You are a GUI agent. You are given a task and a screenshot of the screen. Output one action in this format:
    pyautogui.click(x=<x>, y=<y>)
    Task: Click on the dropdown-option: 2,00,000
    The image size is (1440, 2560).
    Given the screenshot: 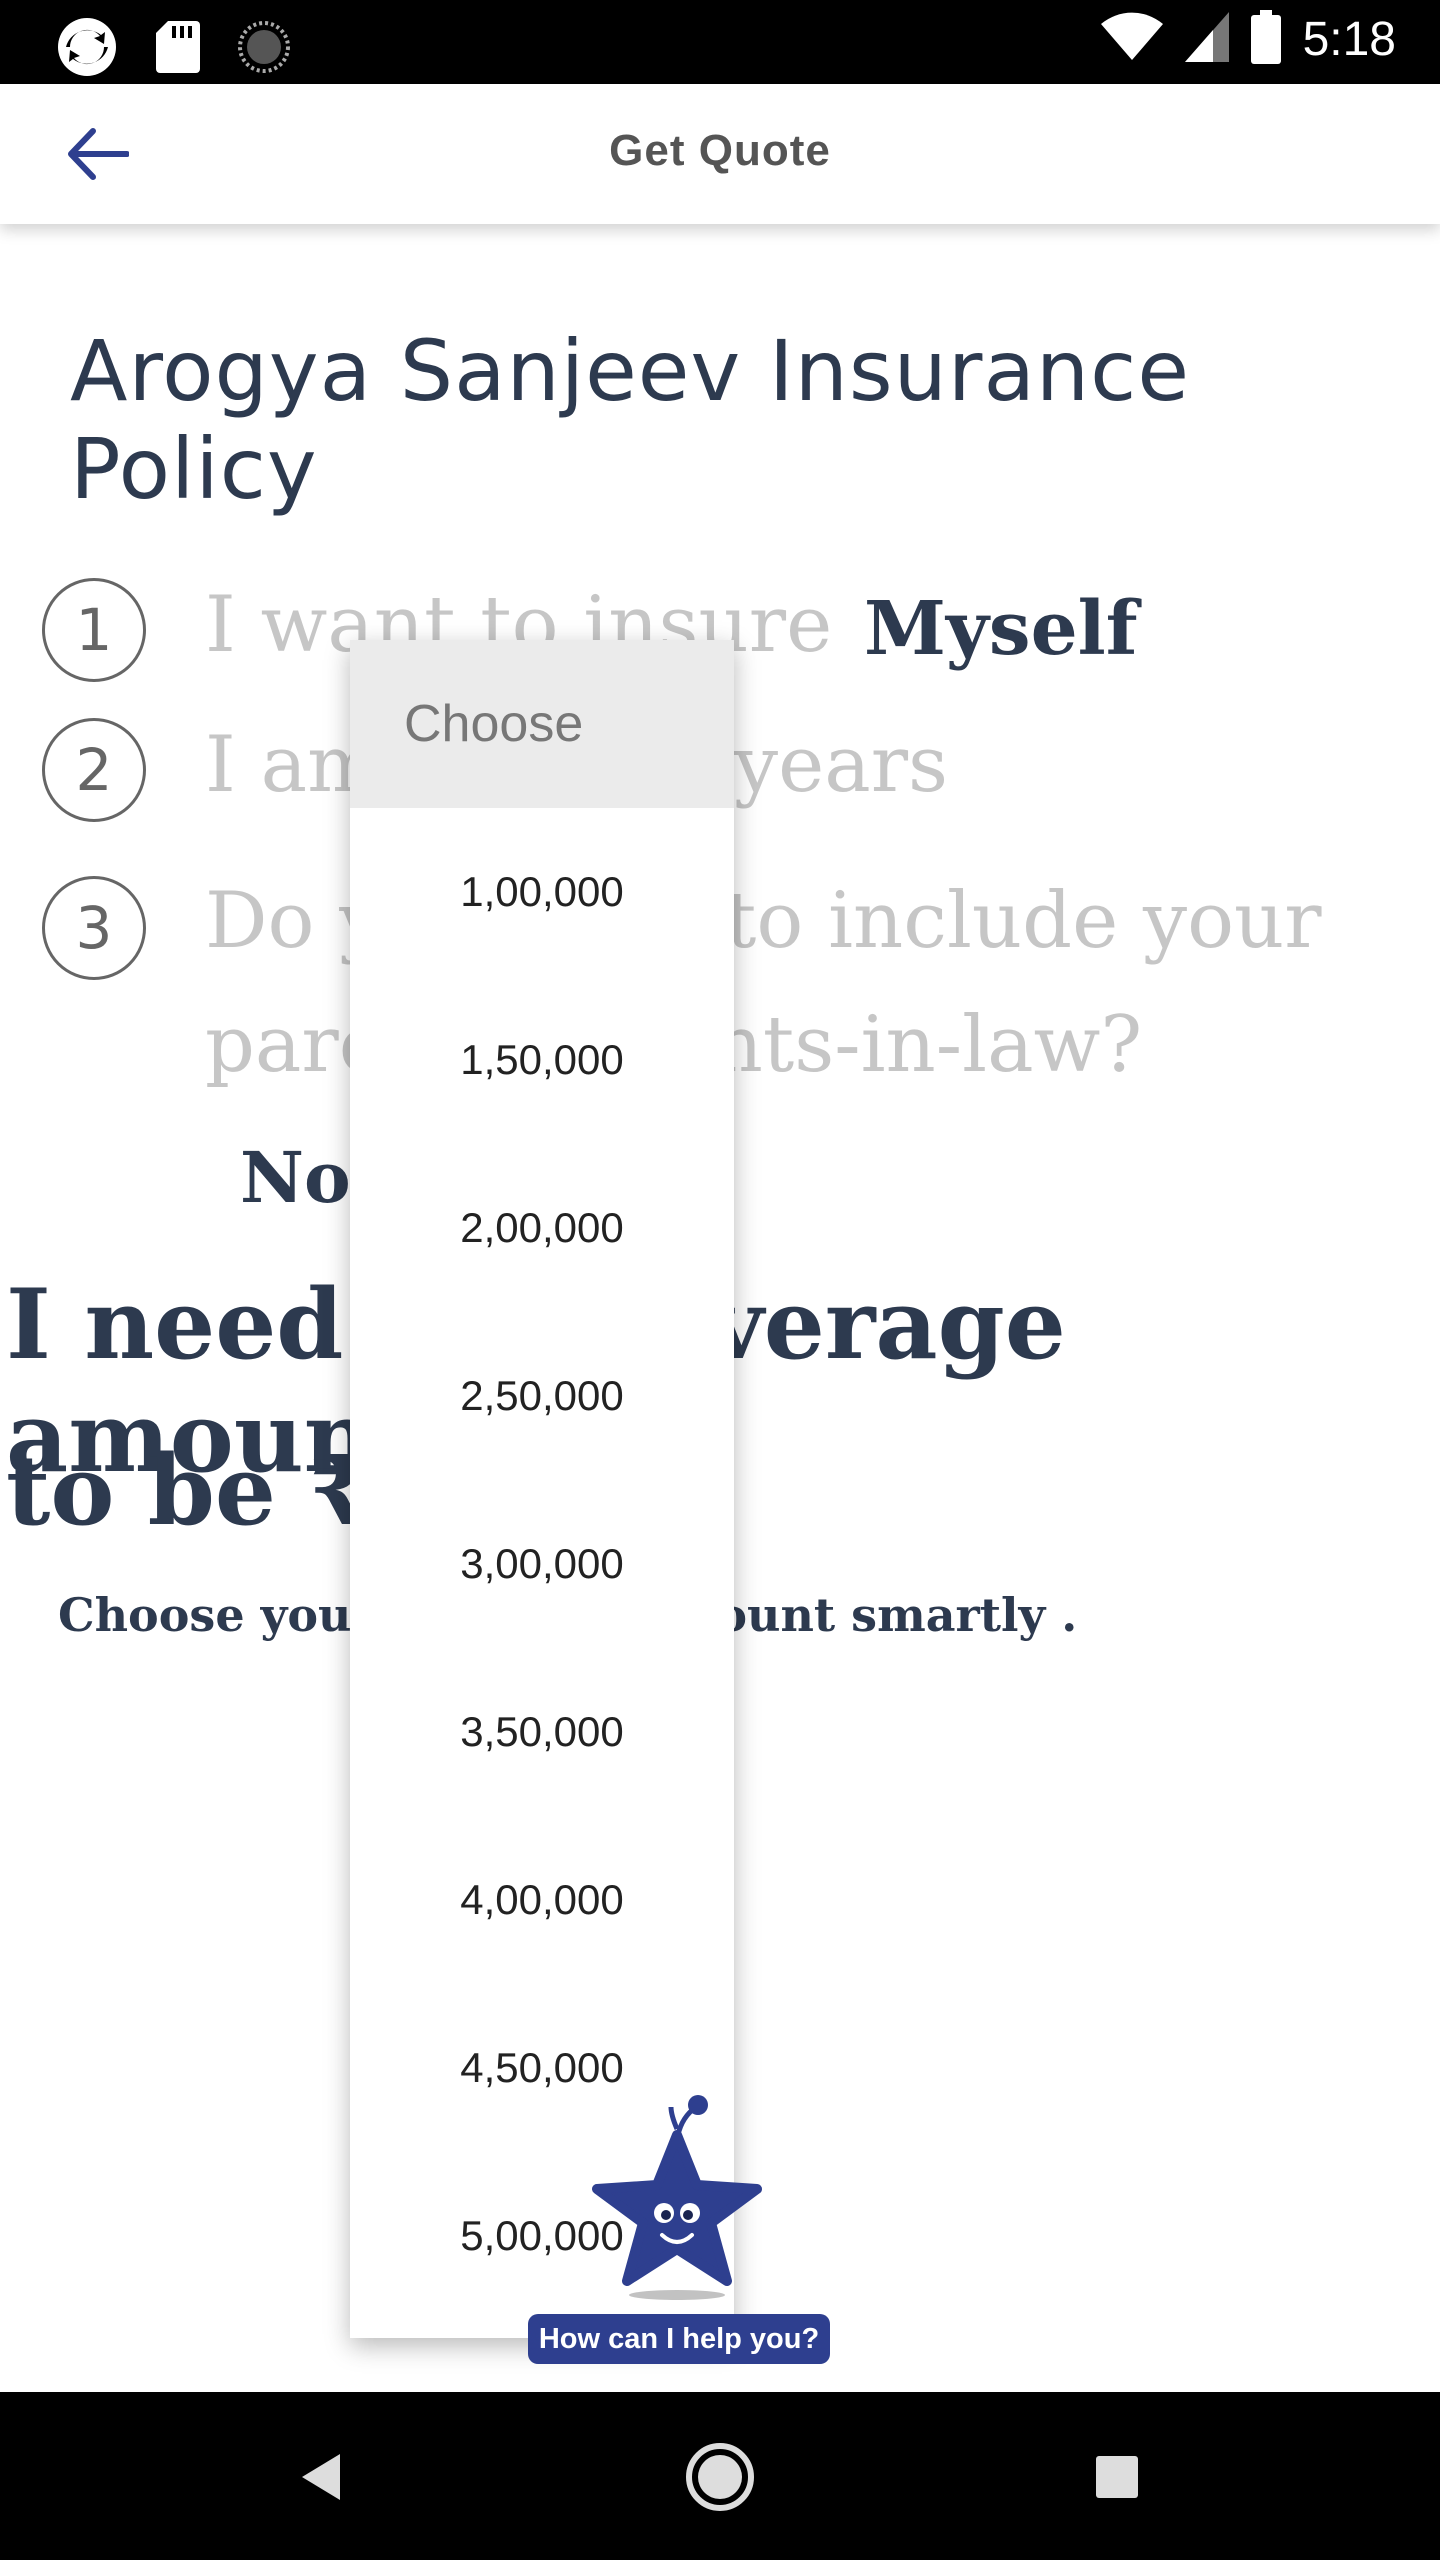 What is the action you would take?
    pyautogui.click(x=542, y=1228)
    